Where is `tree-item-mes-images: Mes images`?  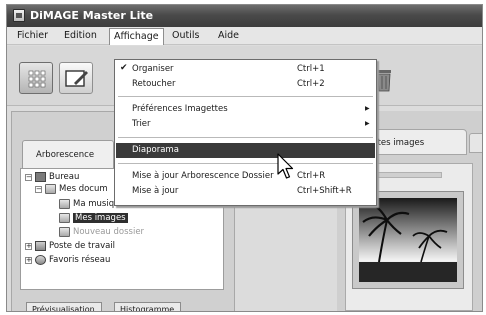
tree-item-mes-images: Mes images is located at coordinates (93, 218).